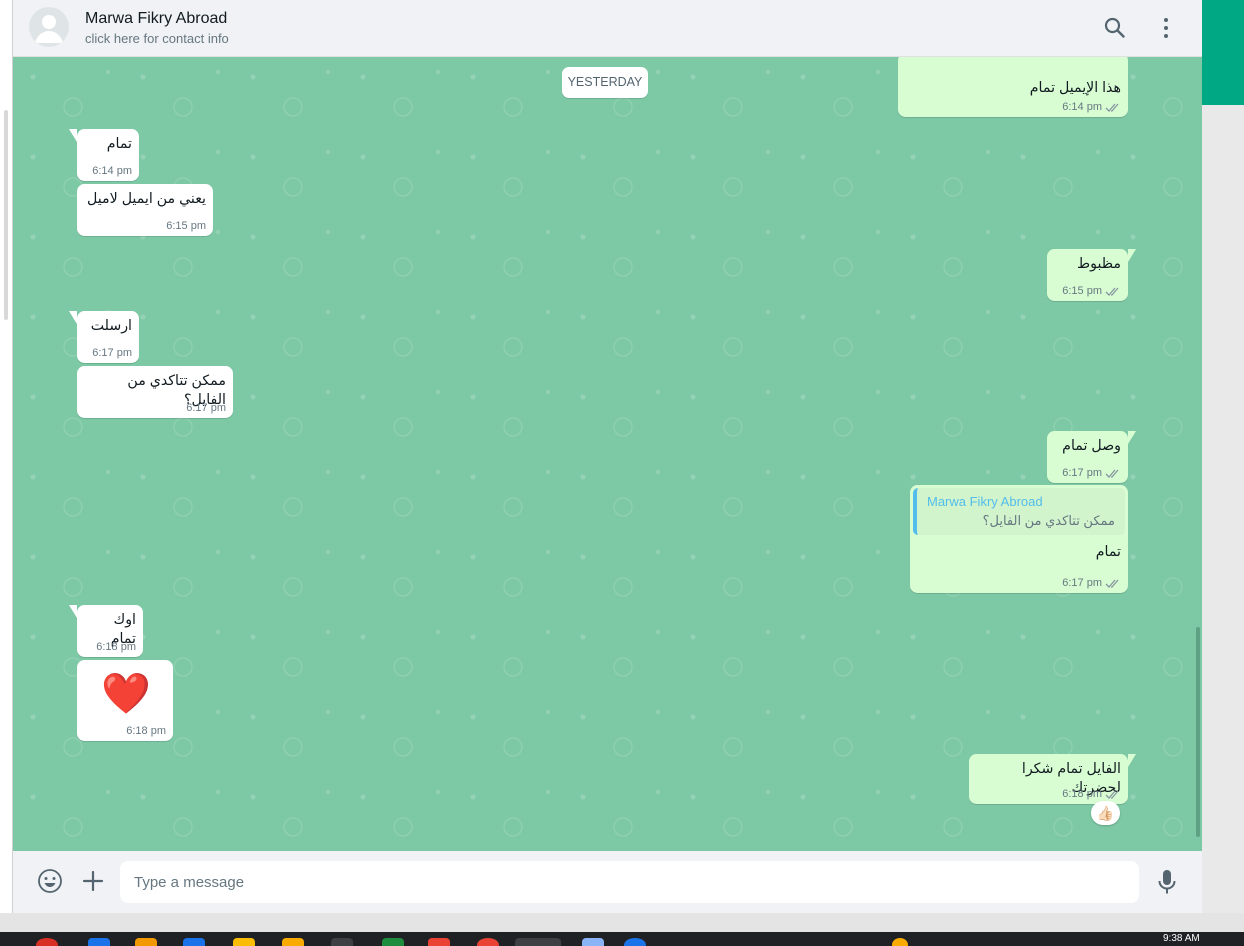 The width and height of the screenshot is (1244, 946). Describe the element at coordinates (1091, 457) in the screenshot. I see `outgoing-message: وصل تمام 6:17 pm` at that location.